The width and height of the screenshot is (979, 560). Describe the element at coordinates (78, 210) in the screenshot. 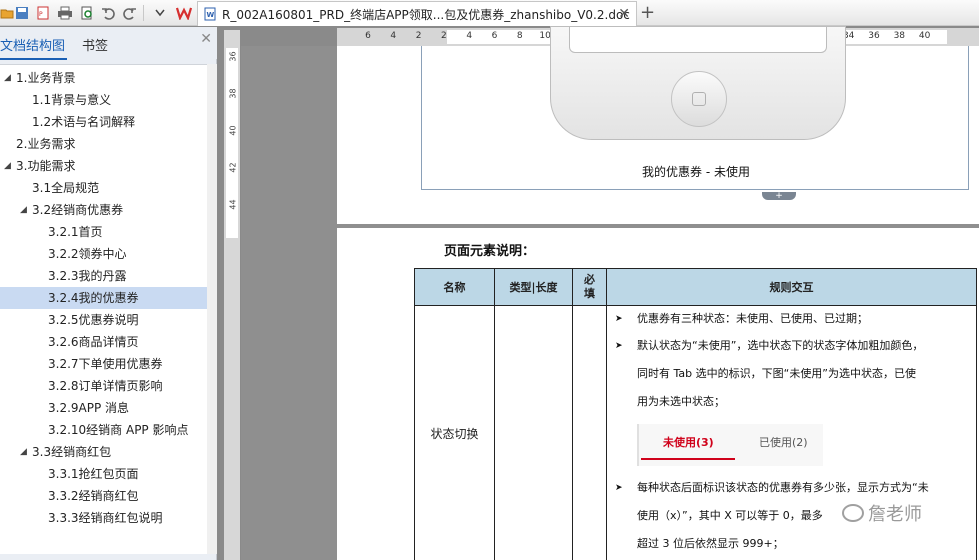

I see `outline-item-label: 3.2经销商优惠券` at that location.